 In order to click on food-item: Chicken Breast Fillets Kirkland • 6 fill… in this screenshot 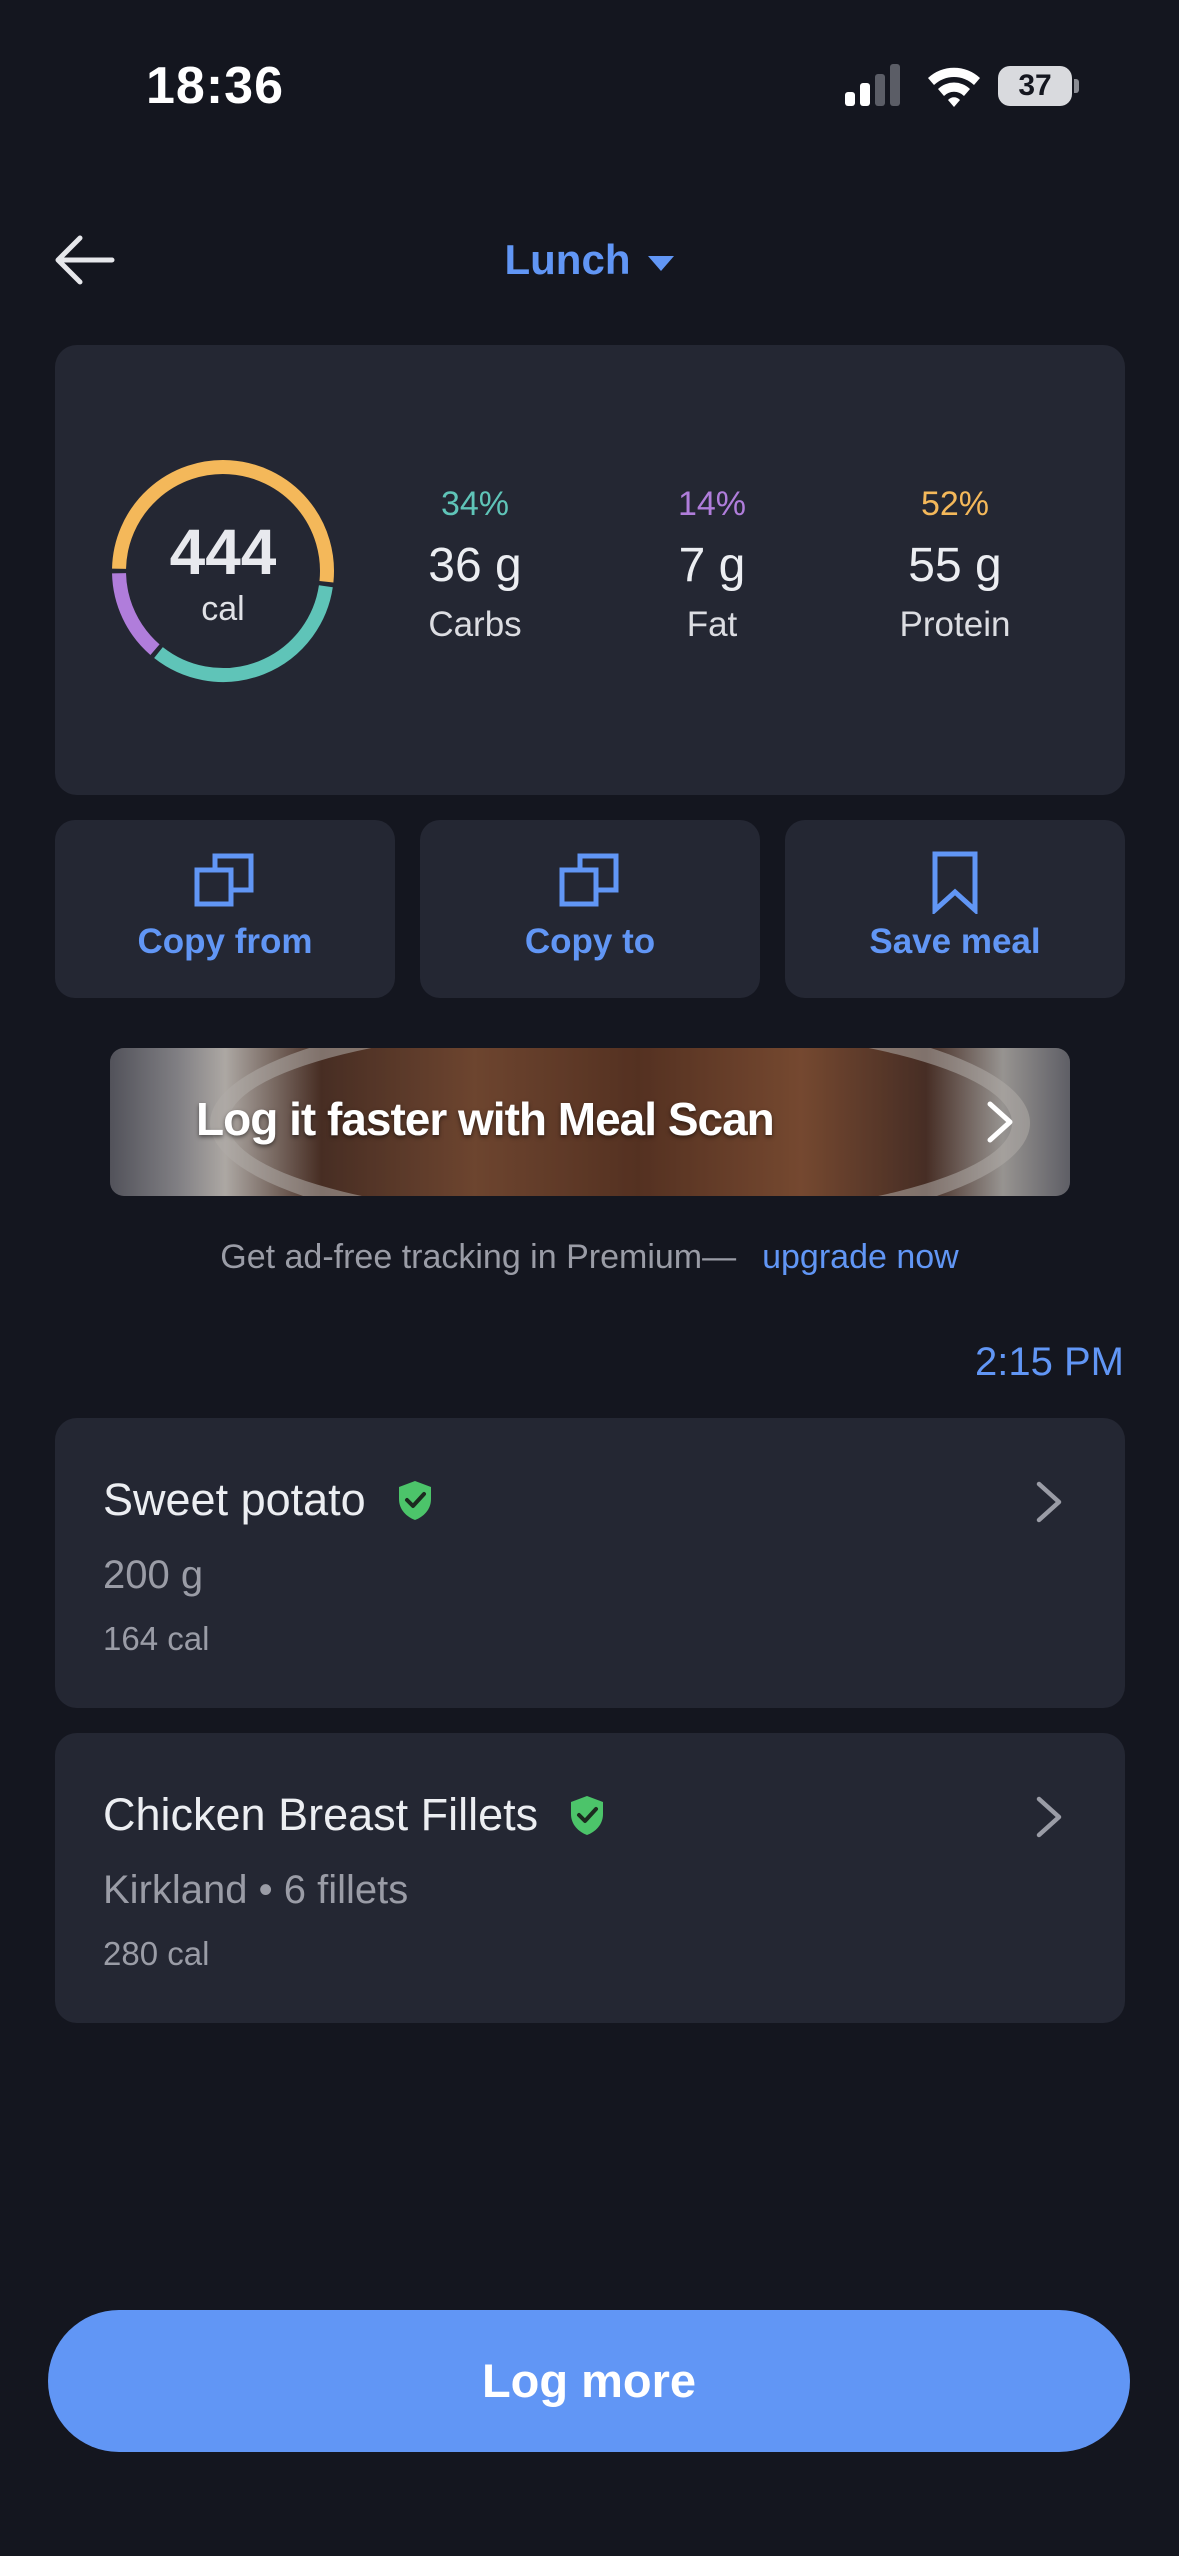, I will do `click(590, 1878)`.